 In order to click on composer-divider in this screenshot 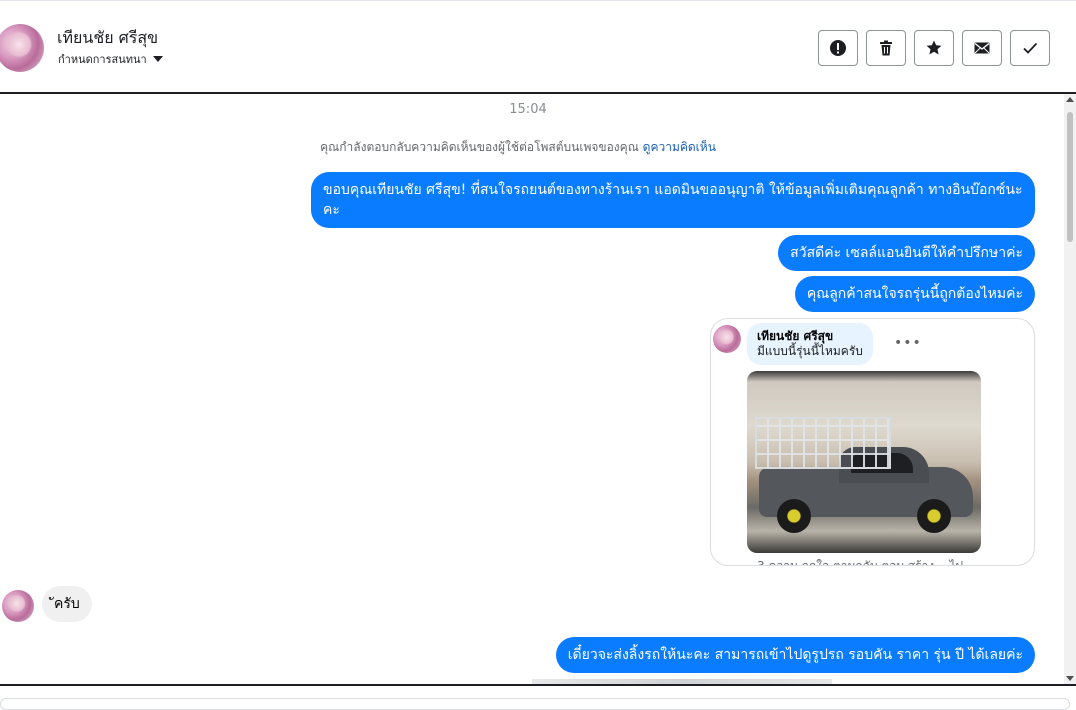, I will do `click(538, 685)`.